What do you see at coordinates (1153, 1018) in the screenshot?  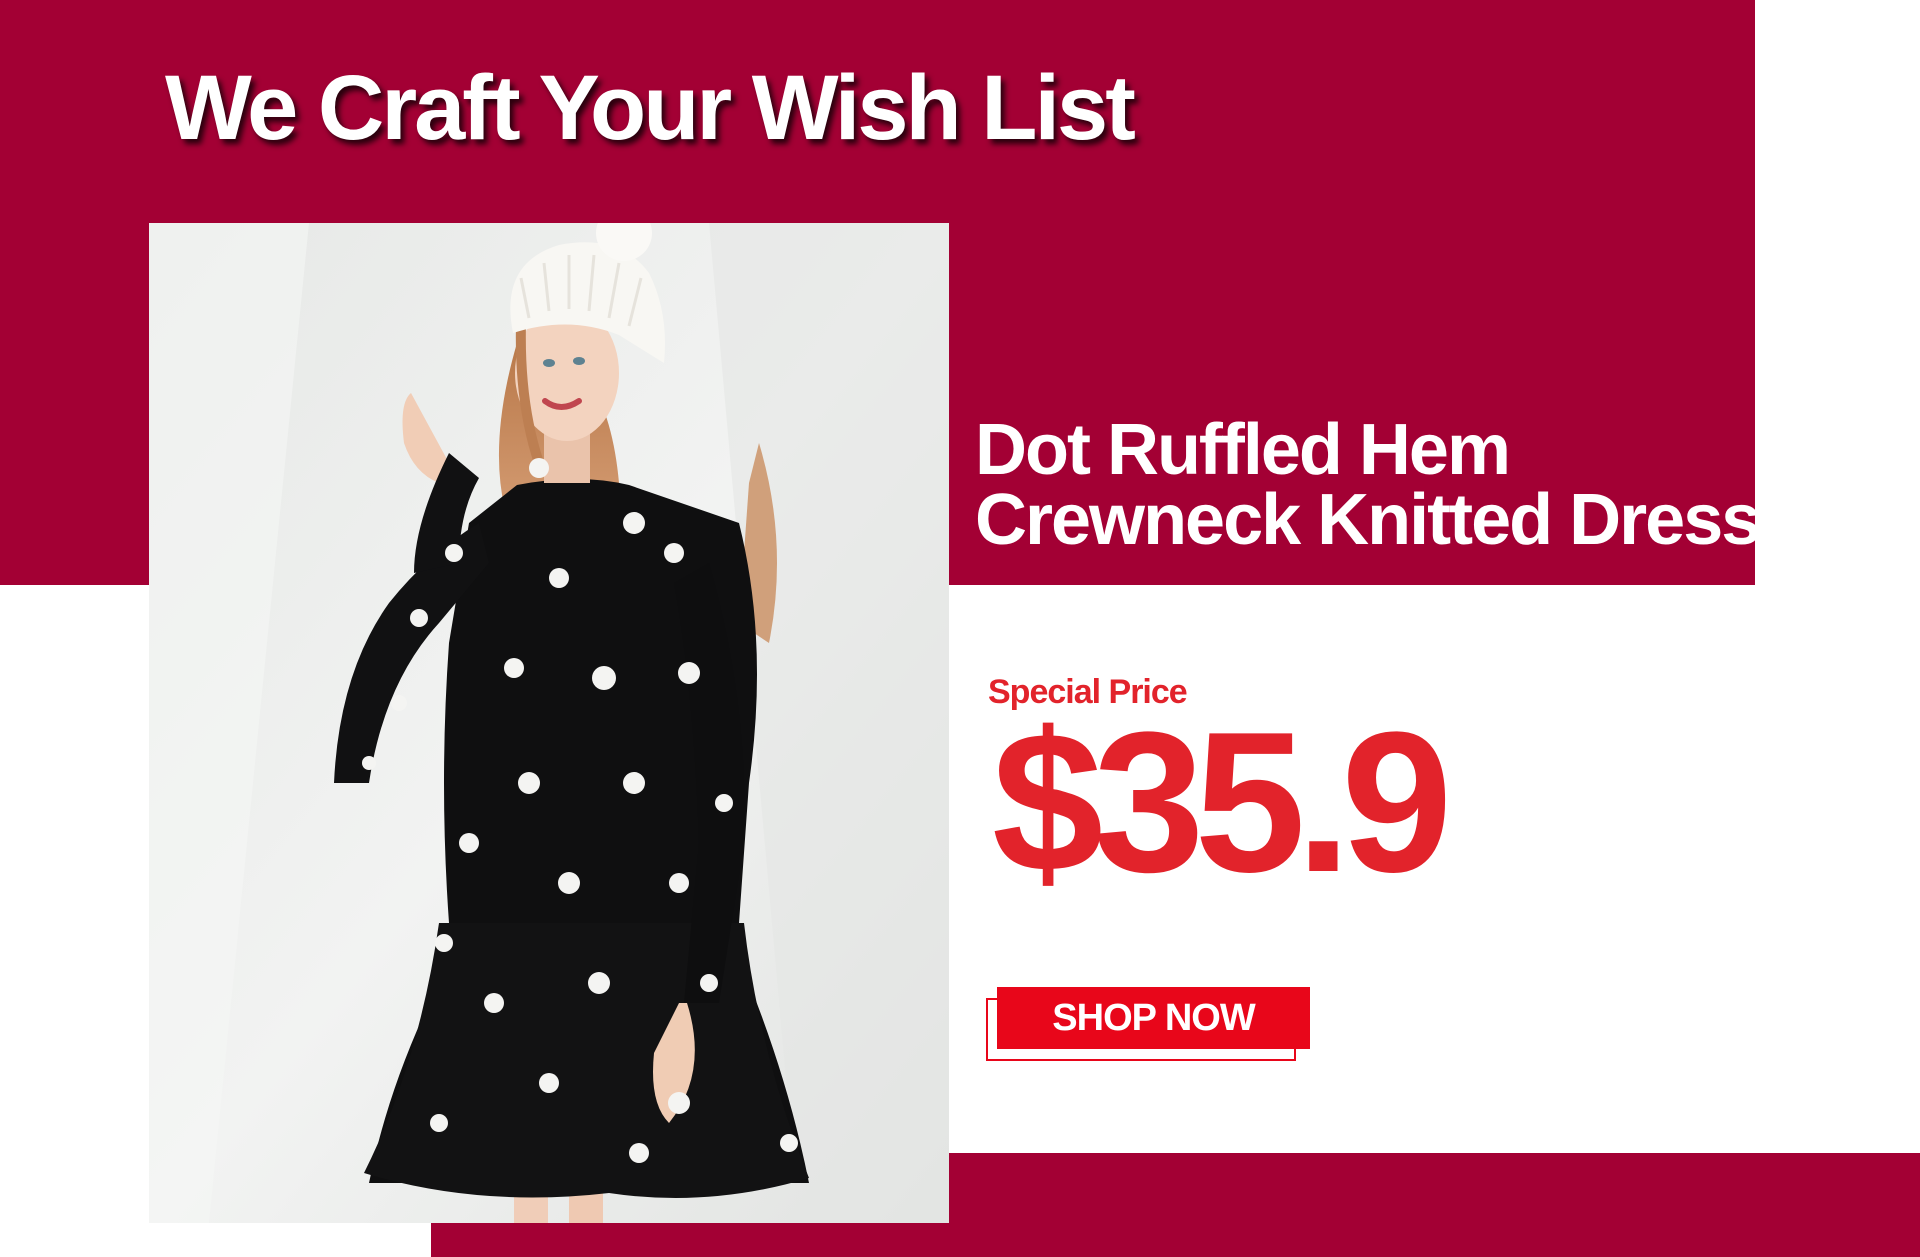 I see `shop-now-button: SHOP NOW` at bounding box center [1153, 1018].